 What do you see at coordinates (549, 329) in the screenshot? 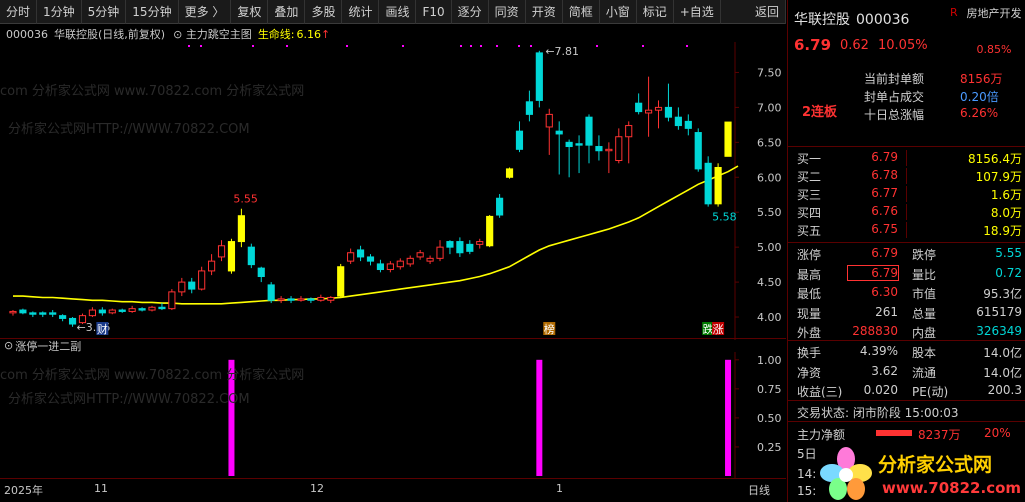
I see `dragon-tiger-marker: 榜` at bounding box center [549, 329].